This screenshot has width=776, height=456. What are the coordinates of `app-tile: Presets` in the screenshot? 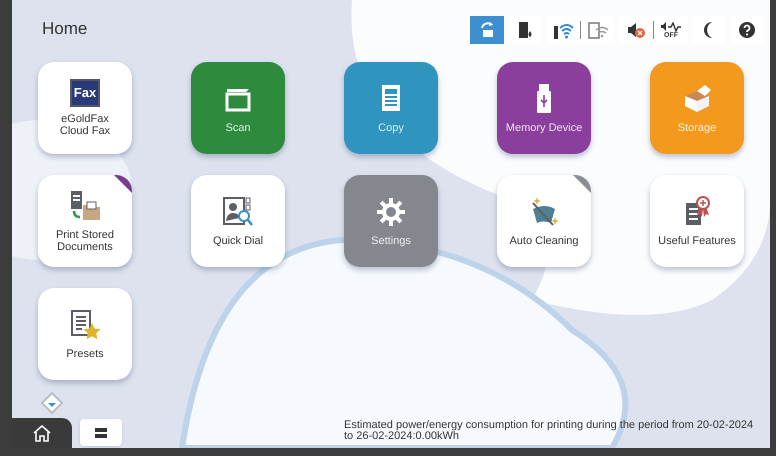 It's located at (85, 334).